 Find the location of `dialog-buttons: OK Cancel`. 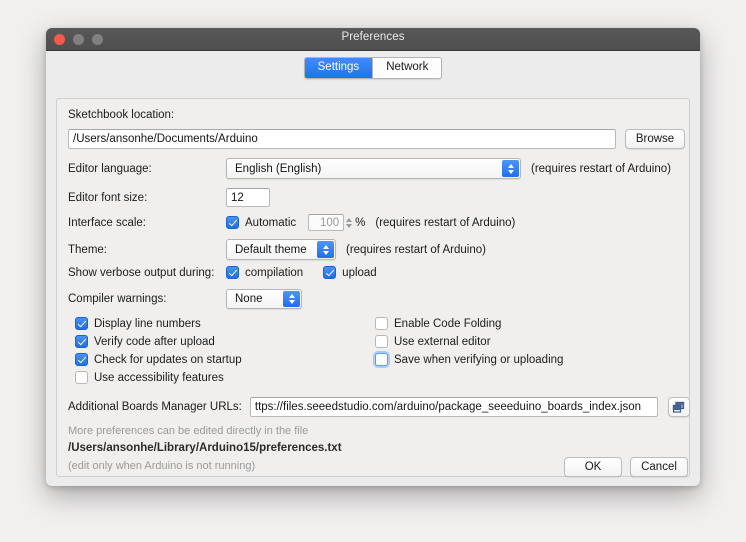

dialog-buttons: OK Cancel is located at coordinates (626, 467).